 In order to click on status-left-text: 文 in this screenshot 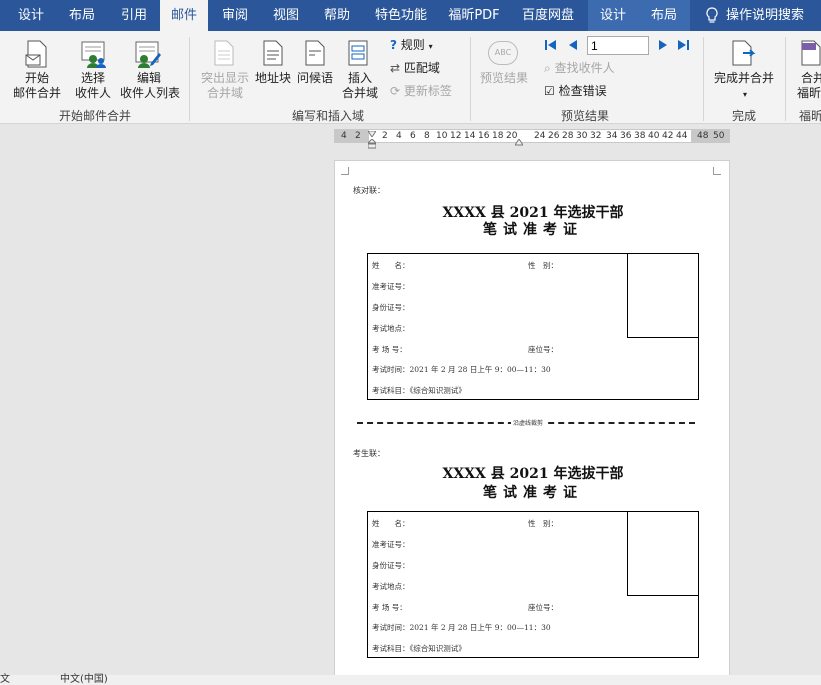, I will do `click(5, 679)`.